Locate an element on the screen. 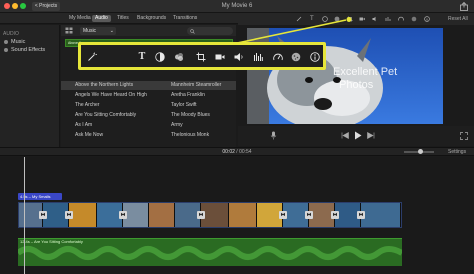 The height and width of the screenshot is (274, 474). video-track: ⧓ ⧓ ⧓ ⧓ ⧓ ⧓ ⧓ ⧓ is located at coordinates (210, 215).